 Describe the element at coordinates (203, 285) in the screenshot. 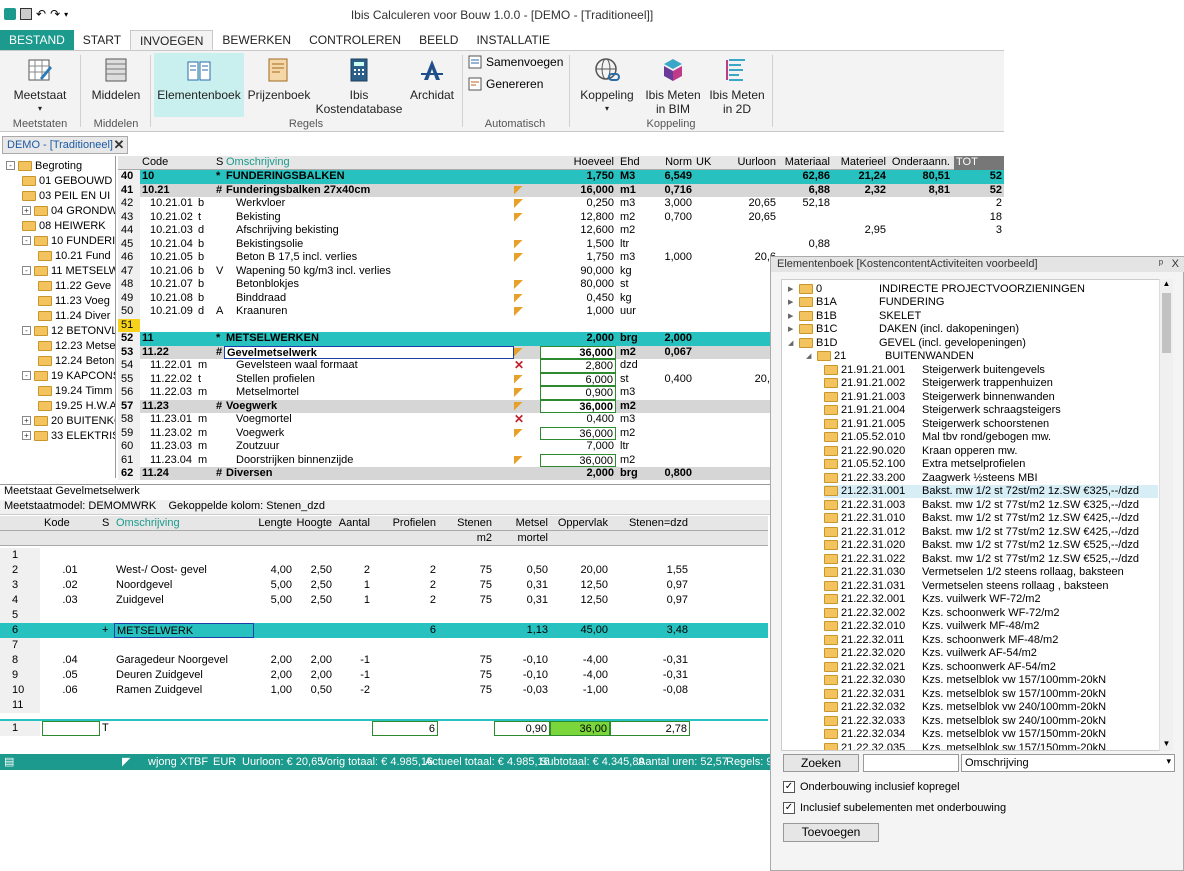

I see `cell-c2: b` at that location.